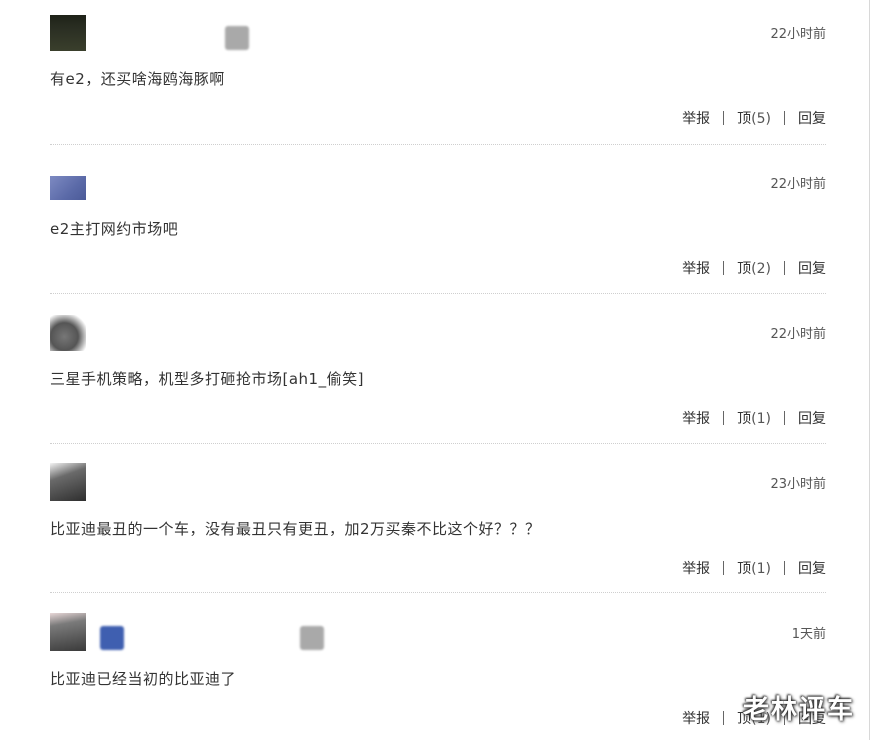 This screenshot has height=750, width=870. Describe the element at coordinates (295, 529) in the screenshot. I see `comment-text: 比亚迪最丑的一个车，没有最丑只有更丑，加2万买秦不比这个好？？？` at that location.